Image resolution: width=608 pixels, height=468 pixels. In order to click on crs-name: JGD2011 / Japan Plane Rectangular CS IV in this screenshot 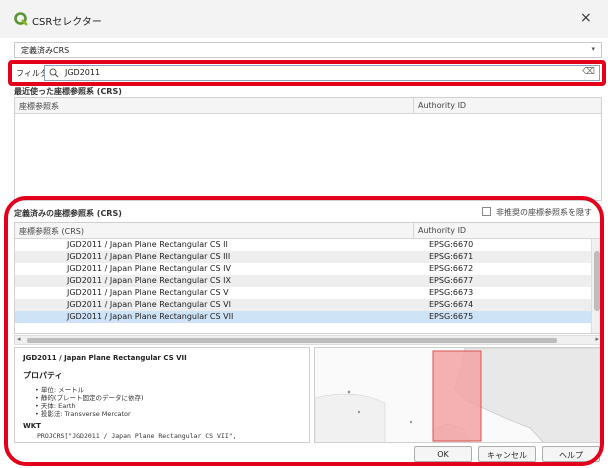, I will do `click(149, 268)`.